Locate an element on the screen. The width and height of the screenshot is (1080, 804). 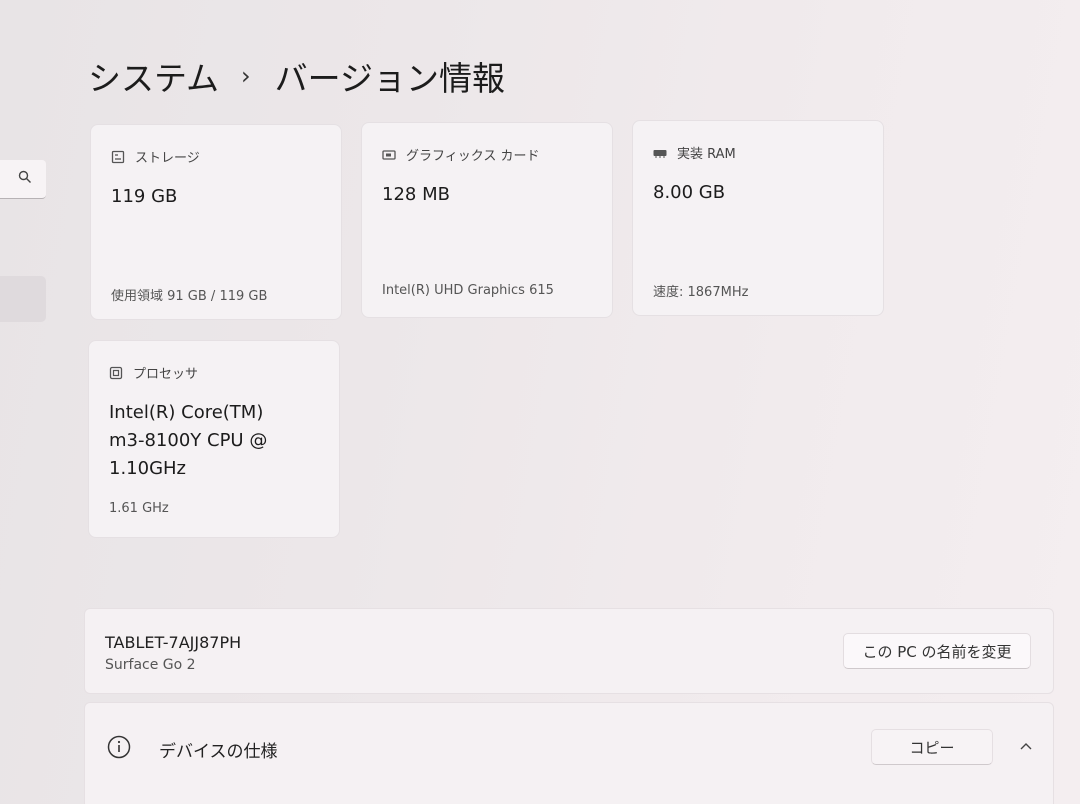
processor-card-header: プロセッサ is located at coordinates (153, 372).